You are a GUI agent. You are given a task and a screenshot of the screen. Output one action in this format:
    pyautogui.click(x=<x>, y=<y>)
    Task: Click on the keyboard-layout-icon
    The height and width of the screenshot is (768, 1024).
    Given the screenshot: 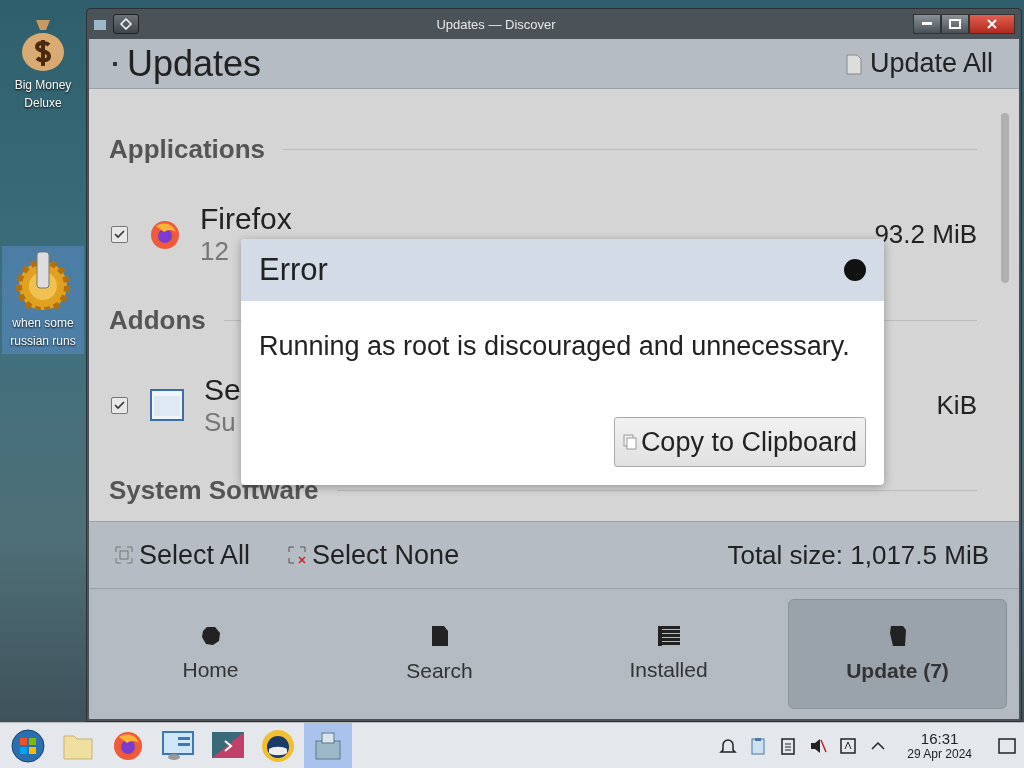 What is the action you would take?
    pyautogui.click(x=848, y=745)
    